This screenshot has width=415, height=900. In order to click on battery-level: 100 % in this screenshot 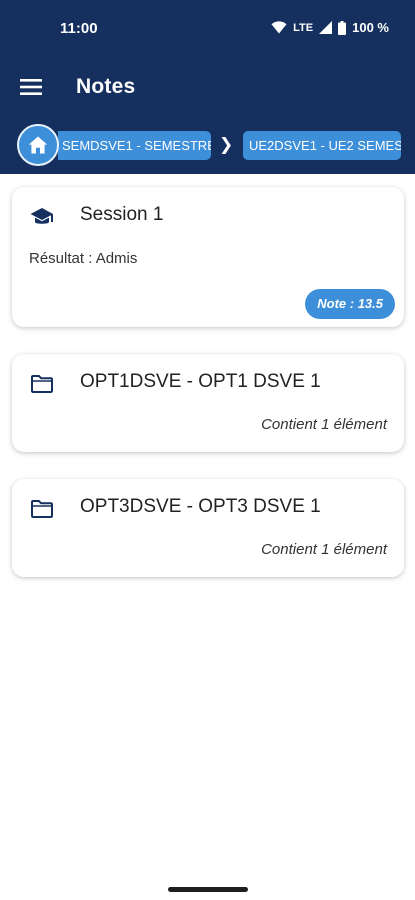, I will do `click(370, 27)`.